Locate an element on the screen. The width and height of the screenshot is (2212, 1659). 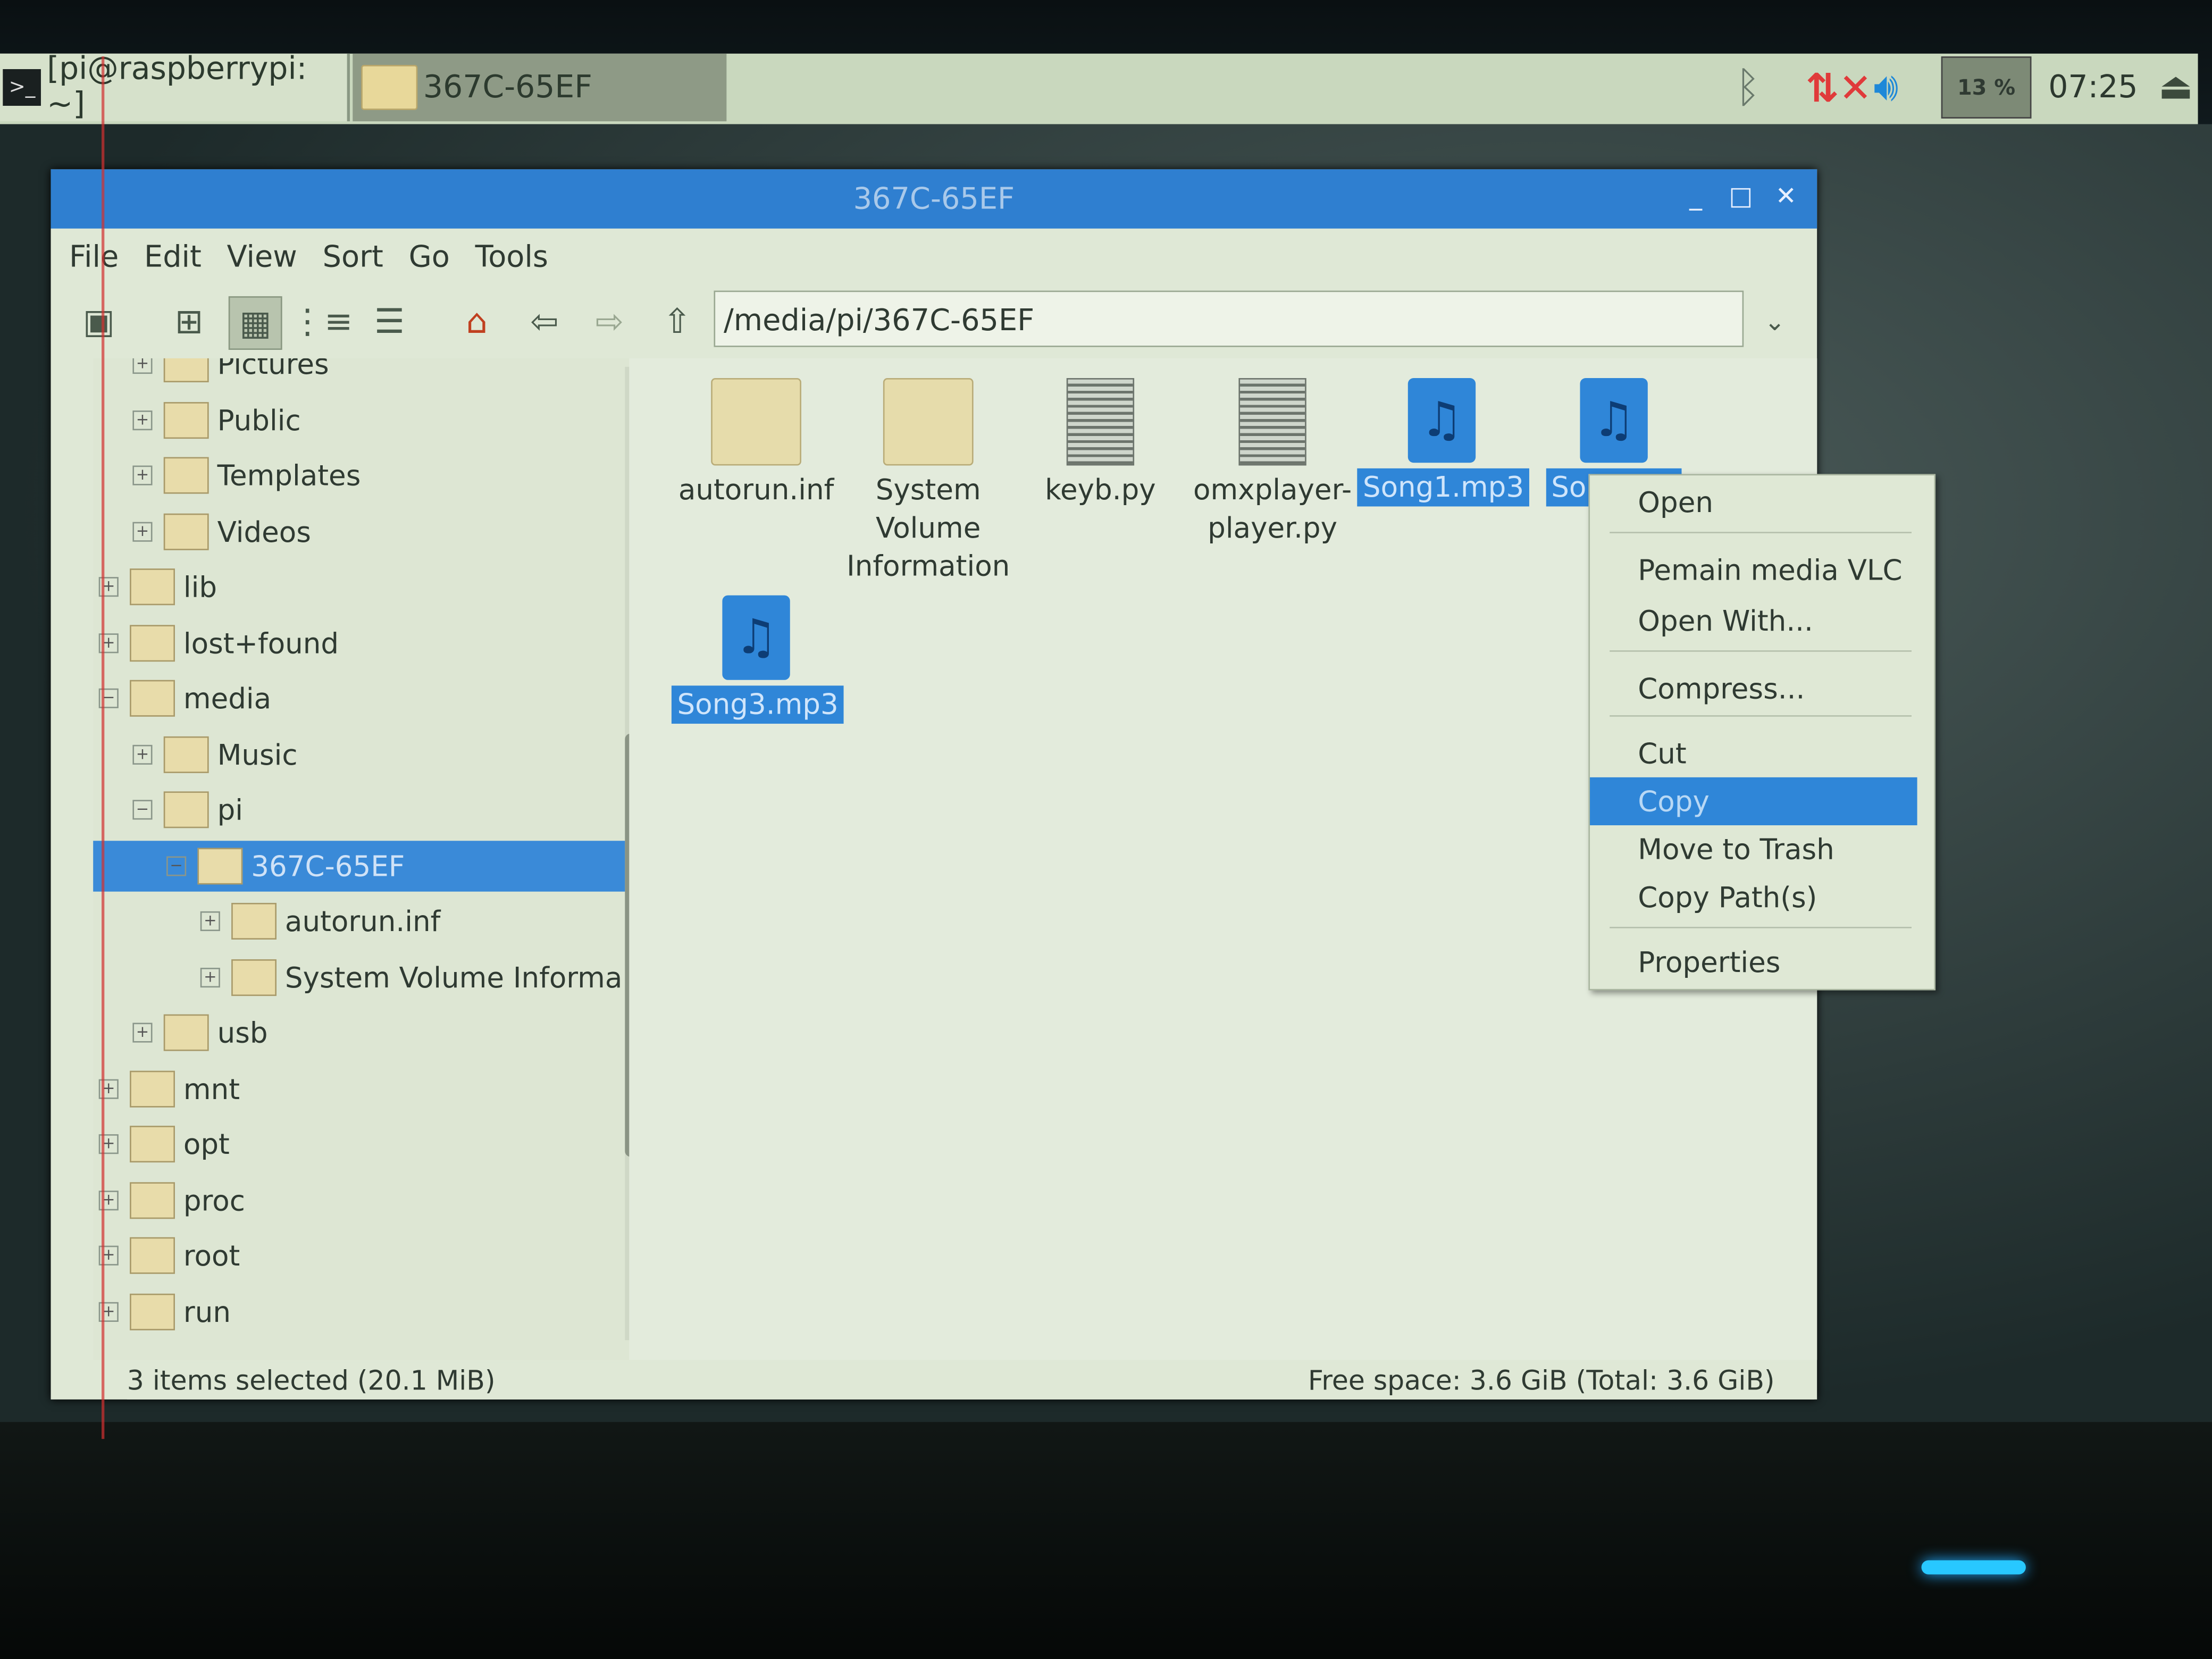
tree-item-label: media is located at coordinates (227, 698).